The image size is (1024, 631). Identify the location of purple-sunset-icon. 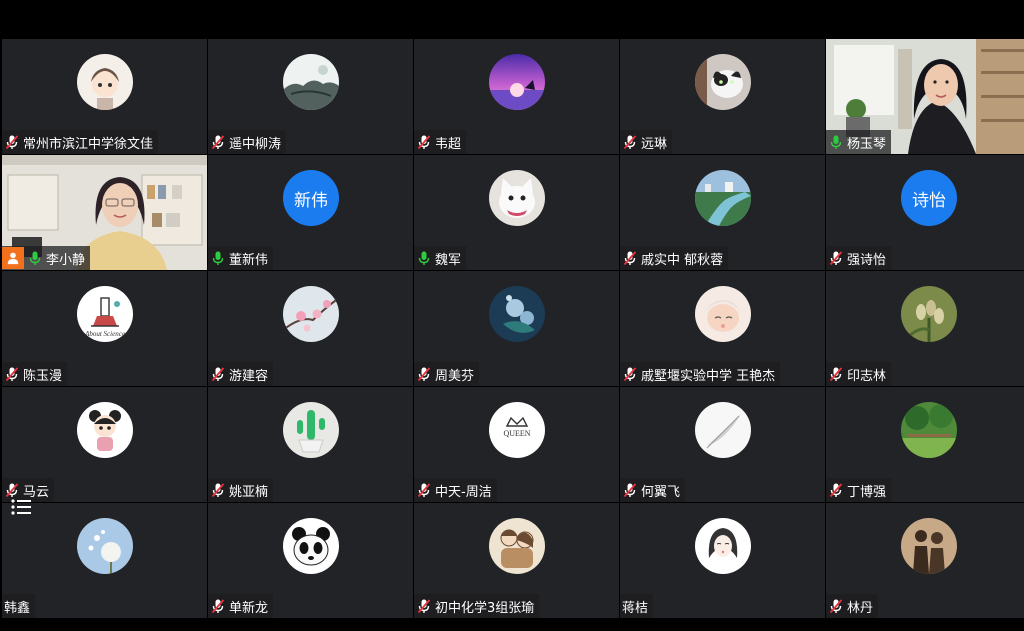
(517, 82).